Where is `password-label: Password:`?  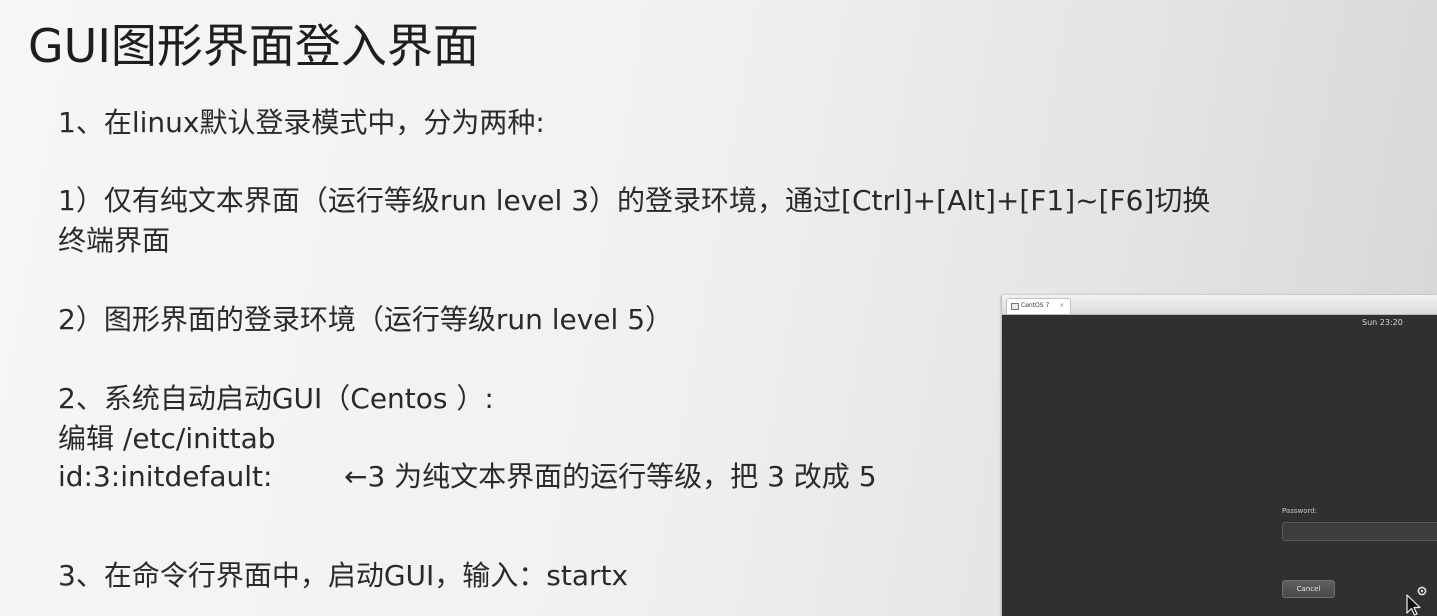 password-label: Password: is located at coordinates (1300, 511).